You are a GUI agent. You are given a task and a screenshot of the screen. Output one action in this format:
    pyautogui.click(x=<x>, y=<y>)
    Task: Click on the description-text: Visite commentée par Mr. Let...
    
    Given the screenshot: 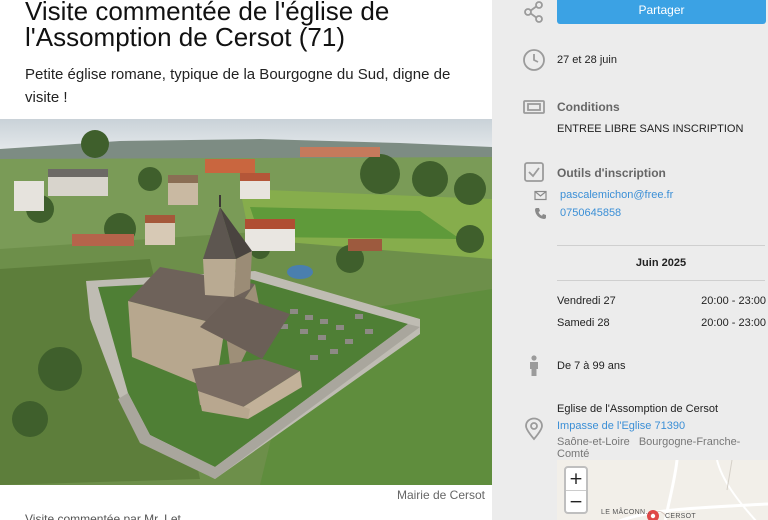 What is the action you would take?
    pyautogui.click(x=108, y=516)
    